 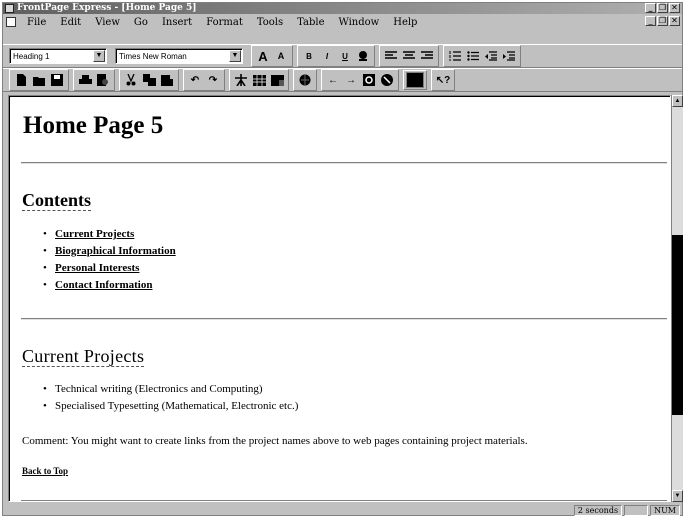 What do you see at coordinates (177, 22) in the screenshot?
I see `menu-insert: Insert` at bounding box center [177, 22].